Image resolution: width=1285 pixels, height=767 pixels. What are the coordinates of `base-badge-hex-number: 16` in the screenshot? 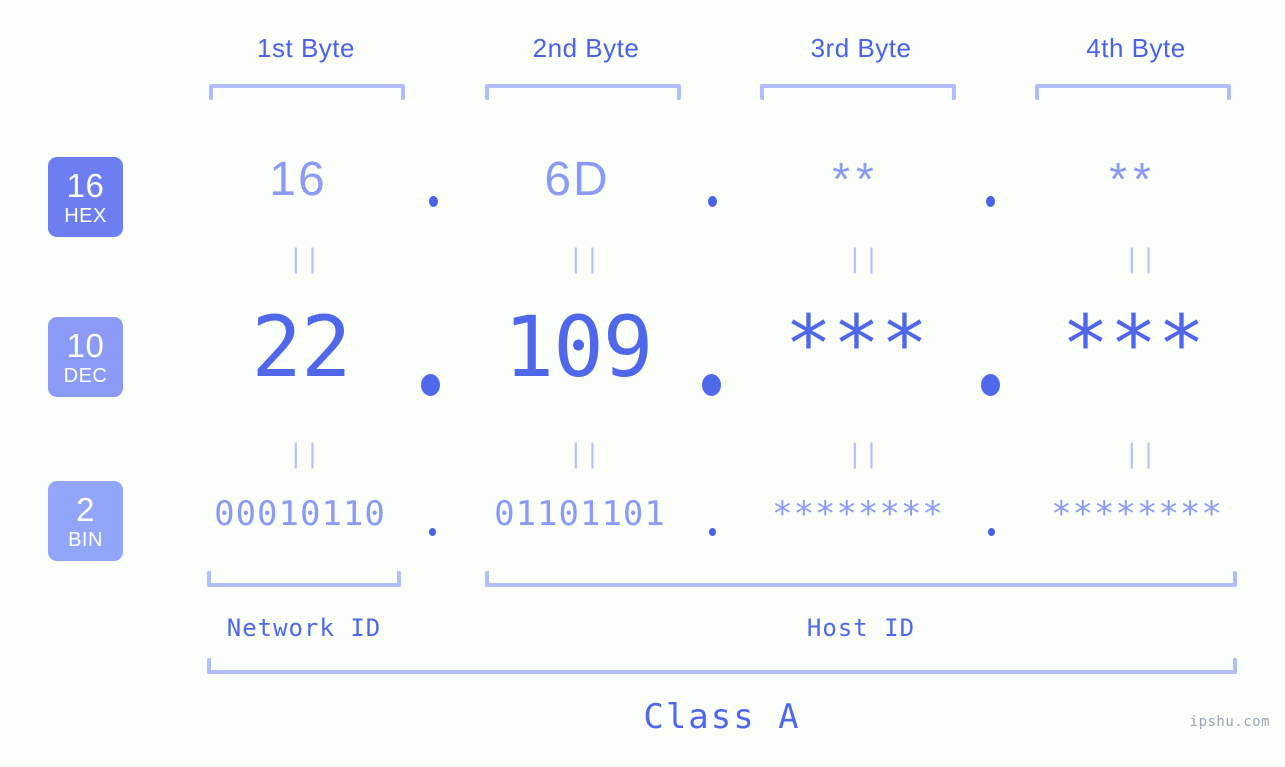 It's located at (85, 185).